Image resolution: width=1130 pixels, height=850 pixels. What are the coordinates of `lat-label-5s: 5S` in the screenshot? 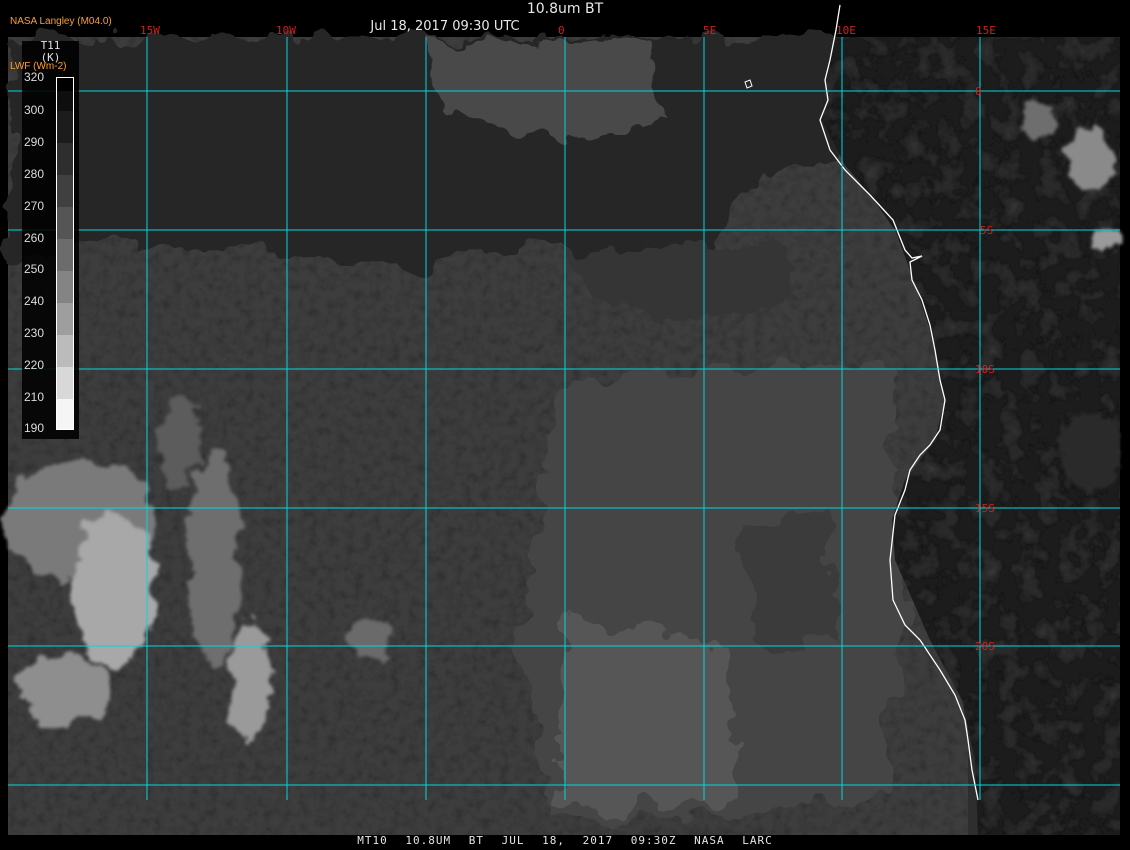 It's located at (986, 230).